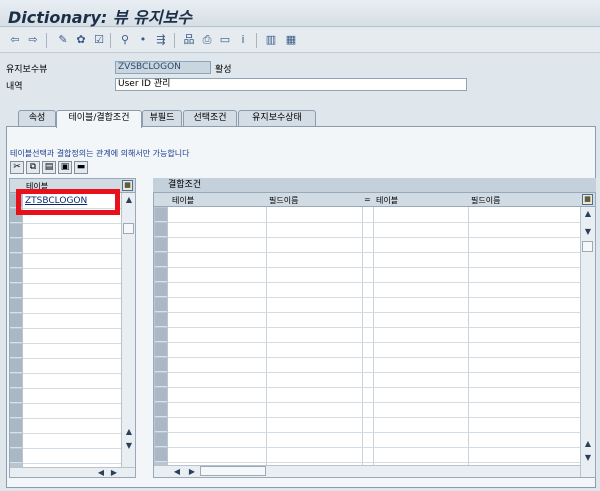 The image size is (600, 491). Describe the element at coordinates (271, 40) in the screenshot. I see `layout-icon: ▥` at that location.